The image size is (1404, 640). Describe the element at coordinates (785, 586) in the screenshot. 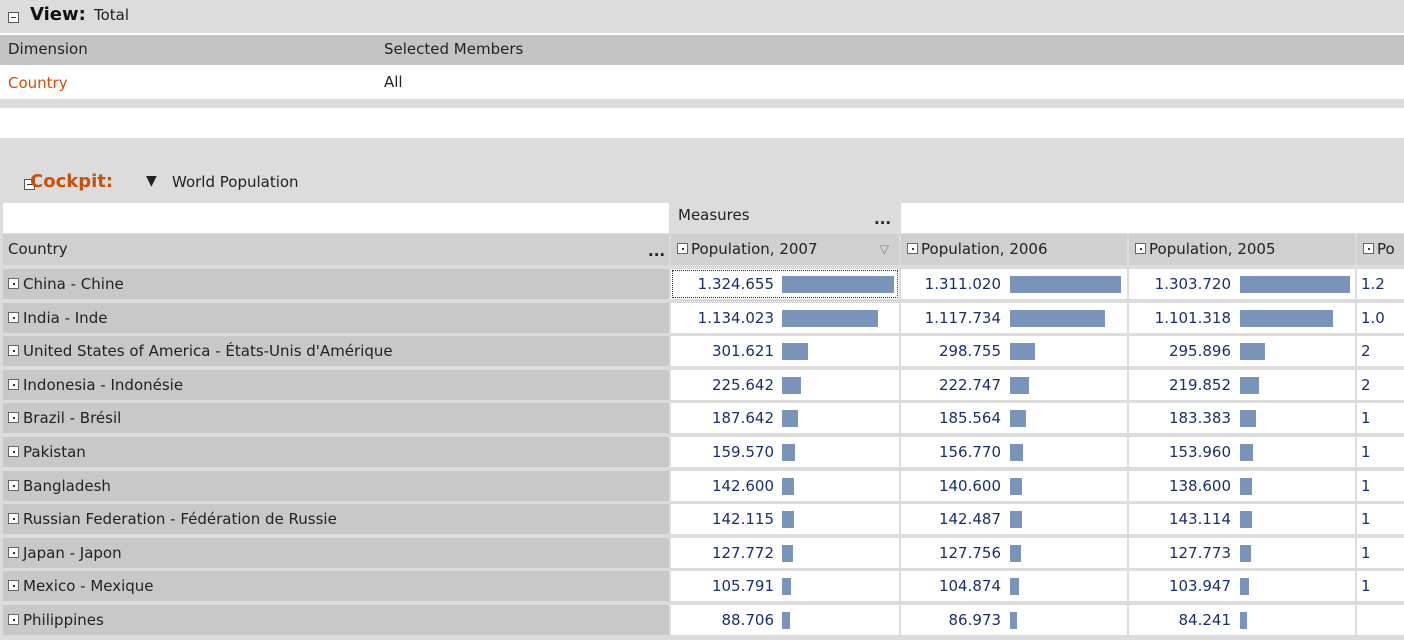

I see `data-cell: 105.791` at that location.